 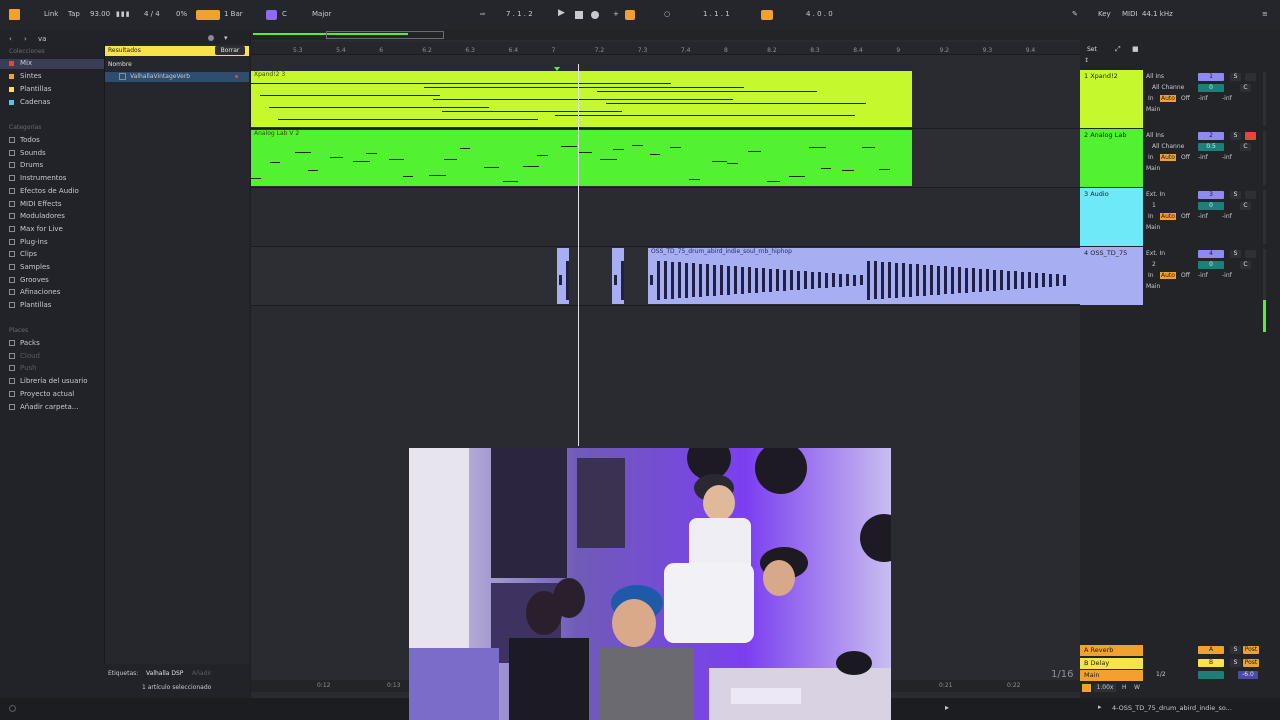 What do you see at coordinates (10, 39) in the screenshot?
I see `back-icon: ‹` at bounding box center [10, 39].